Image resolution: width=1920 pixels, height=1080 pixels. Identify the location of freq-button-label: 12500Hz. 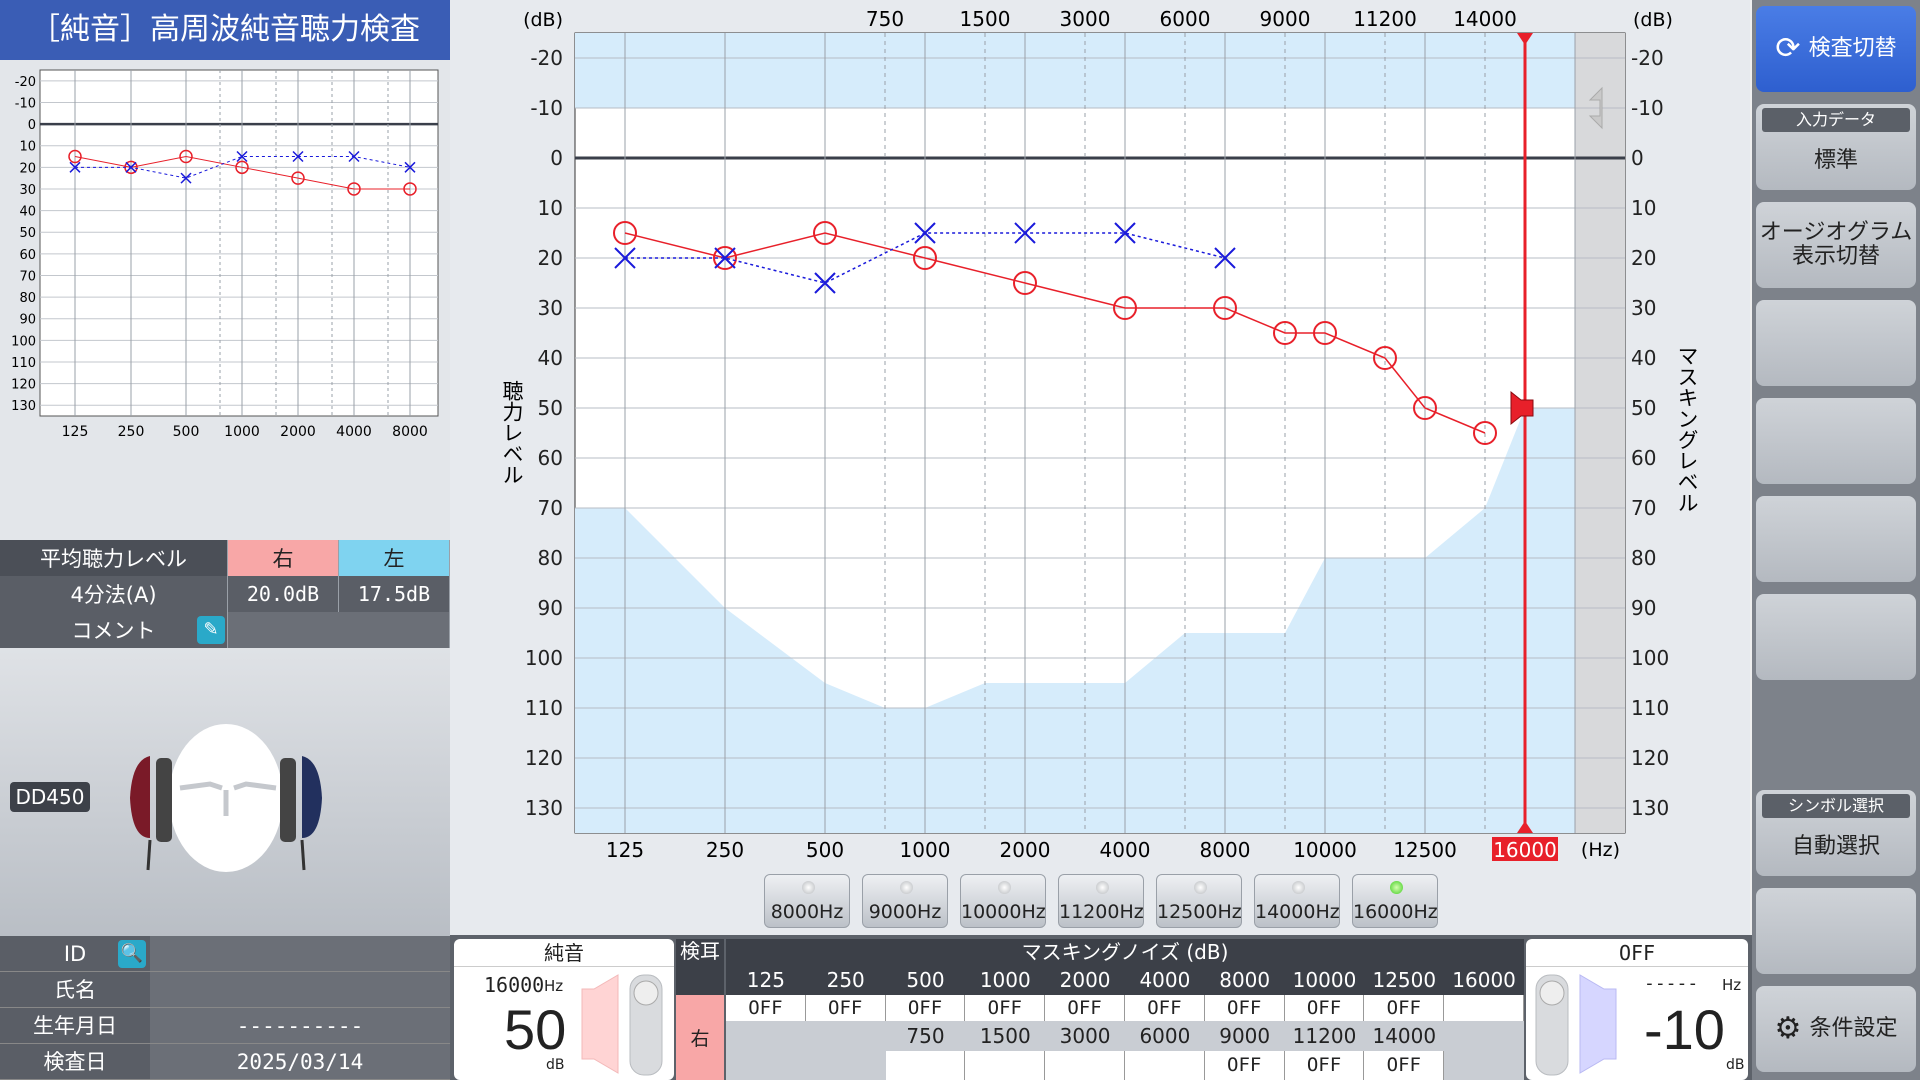
(1199, 912).